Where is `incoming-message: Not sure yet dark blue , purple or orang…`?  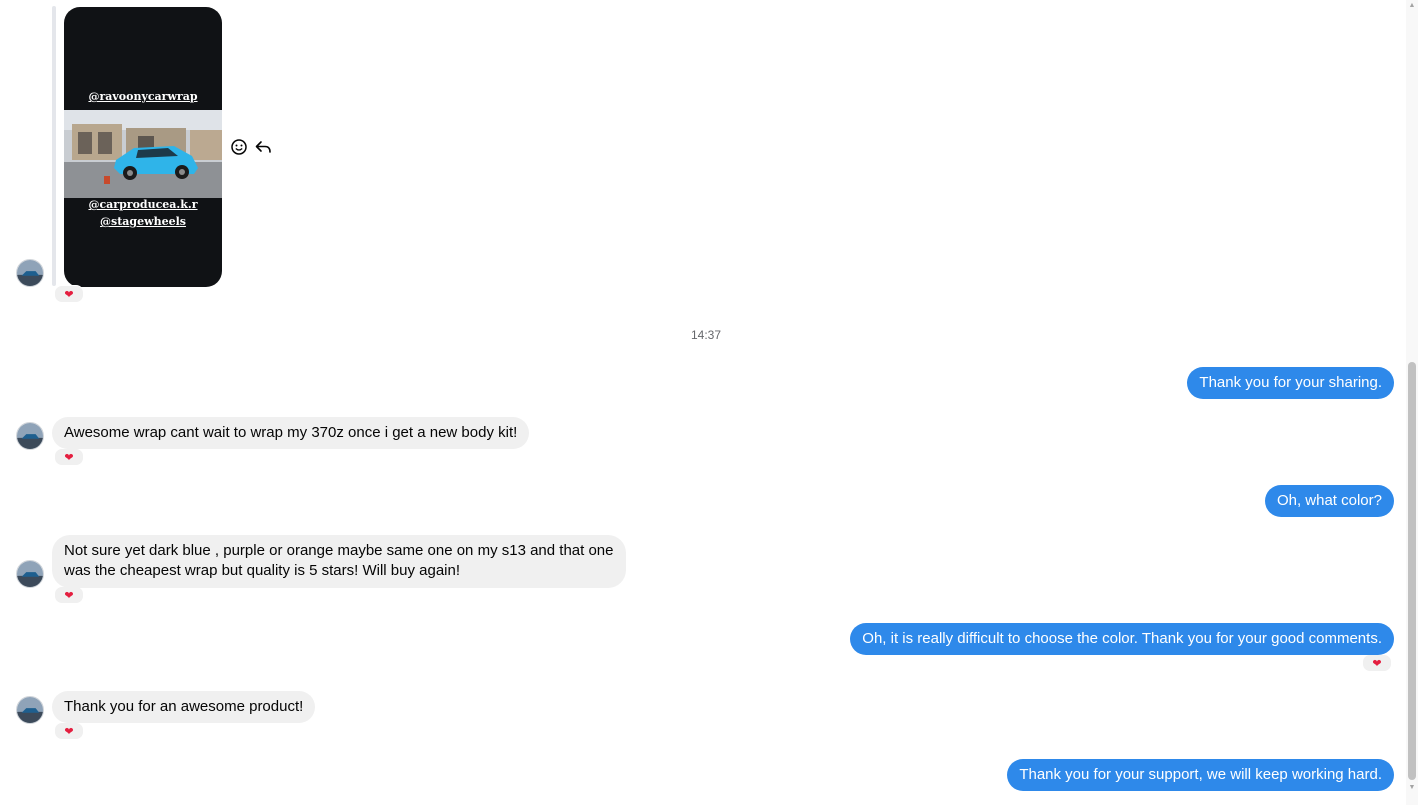 incoming-message: Not sure yet dark blue , purple or orang… is located at coordinates (339, 561).